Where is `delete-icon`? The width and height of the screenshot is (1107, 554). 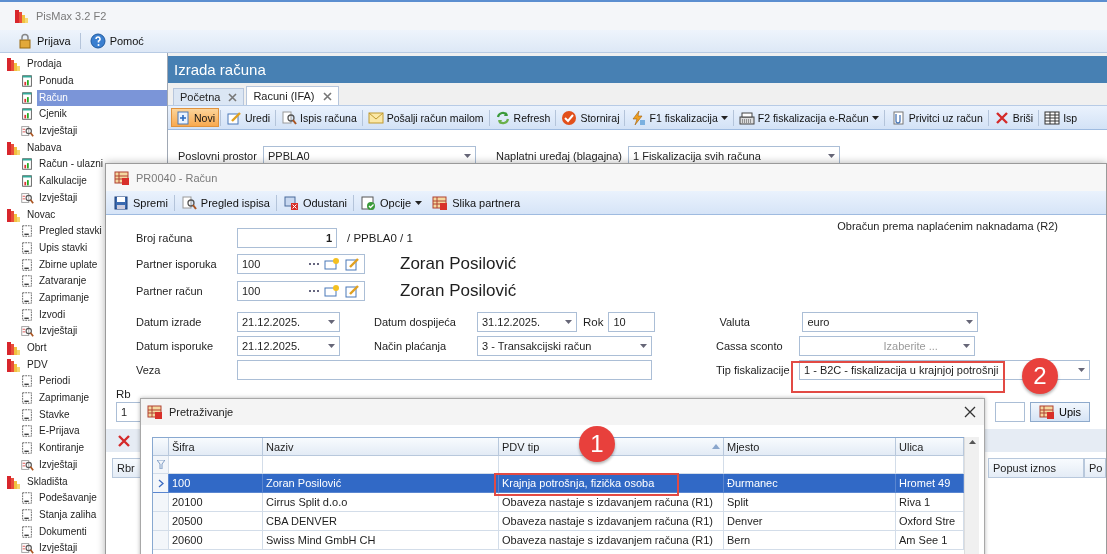
delete-icon is located at coordinates (124, 440).